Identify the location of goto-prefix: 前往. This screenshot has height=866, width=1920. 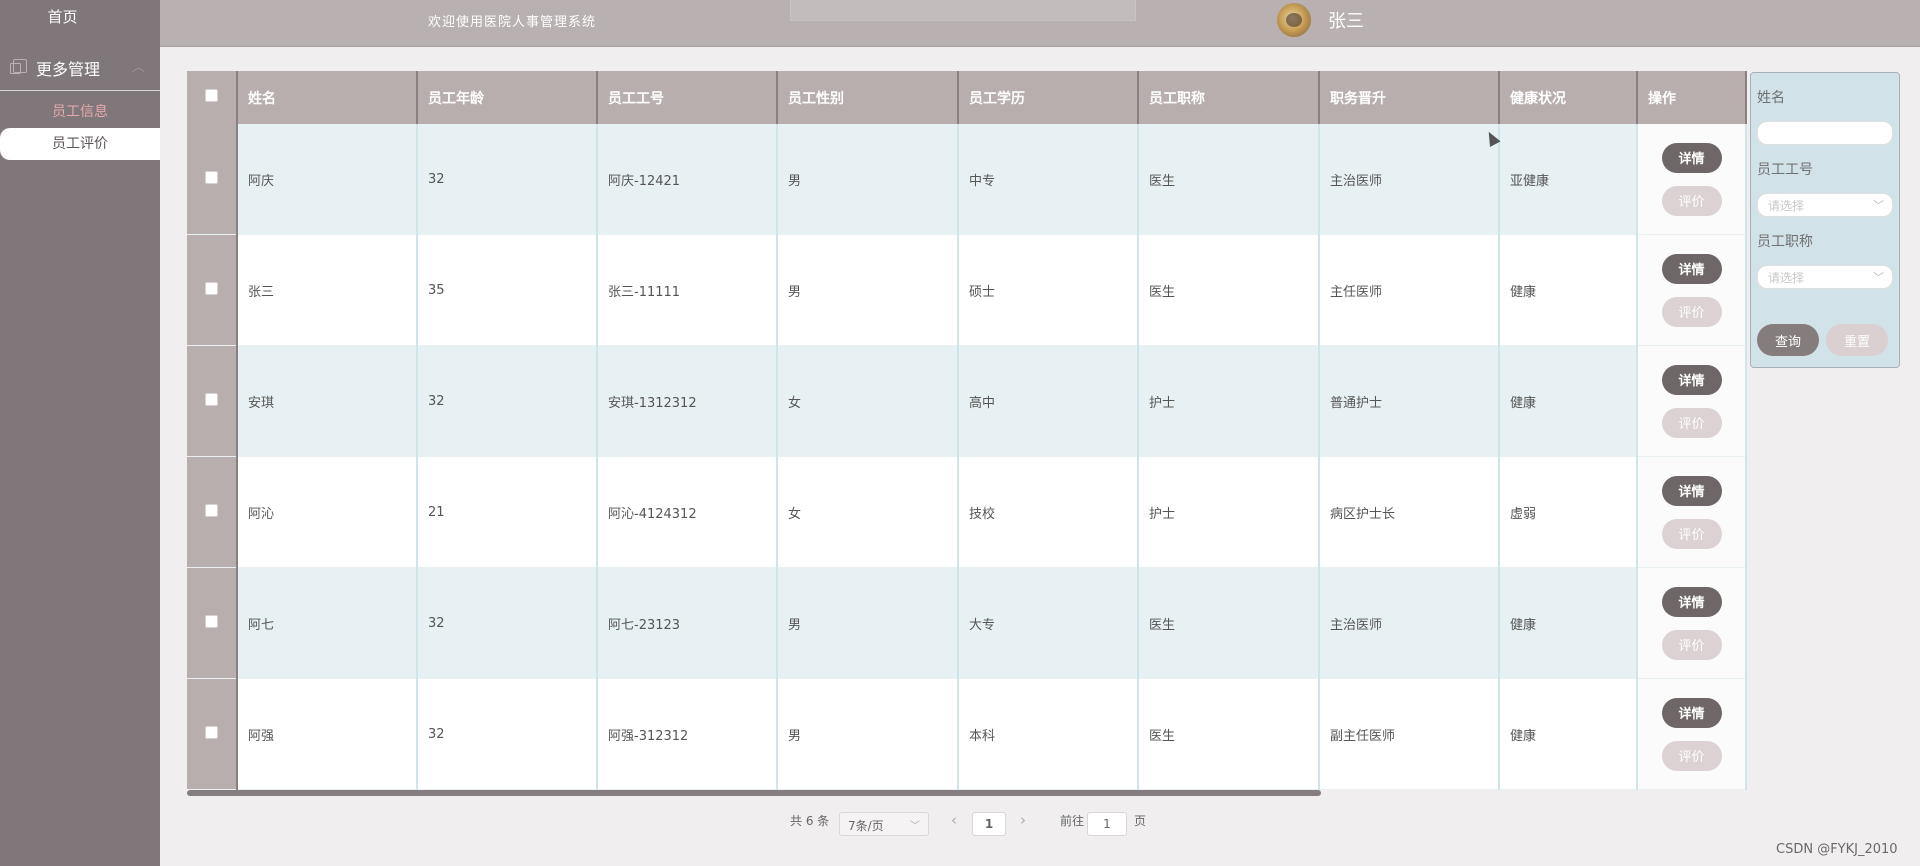
(1072, 821).